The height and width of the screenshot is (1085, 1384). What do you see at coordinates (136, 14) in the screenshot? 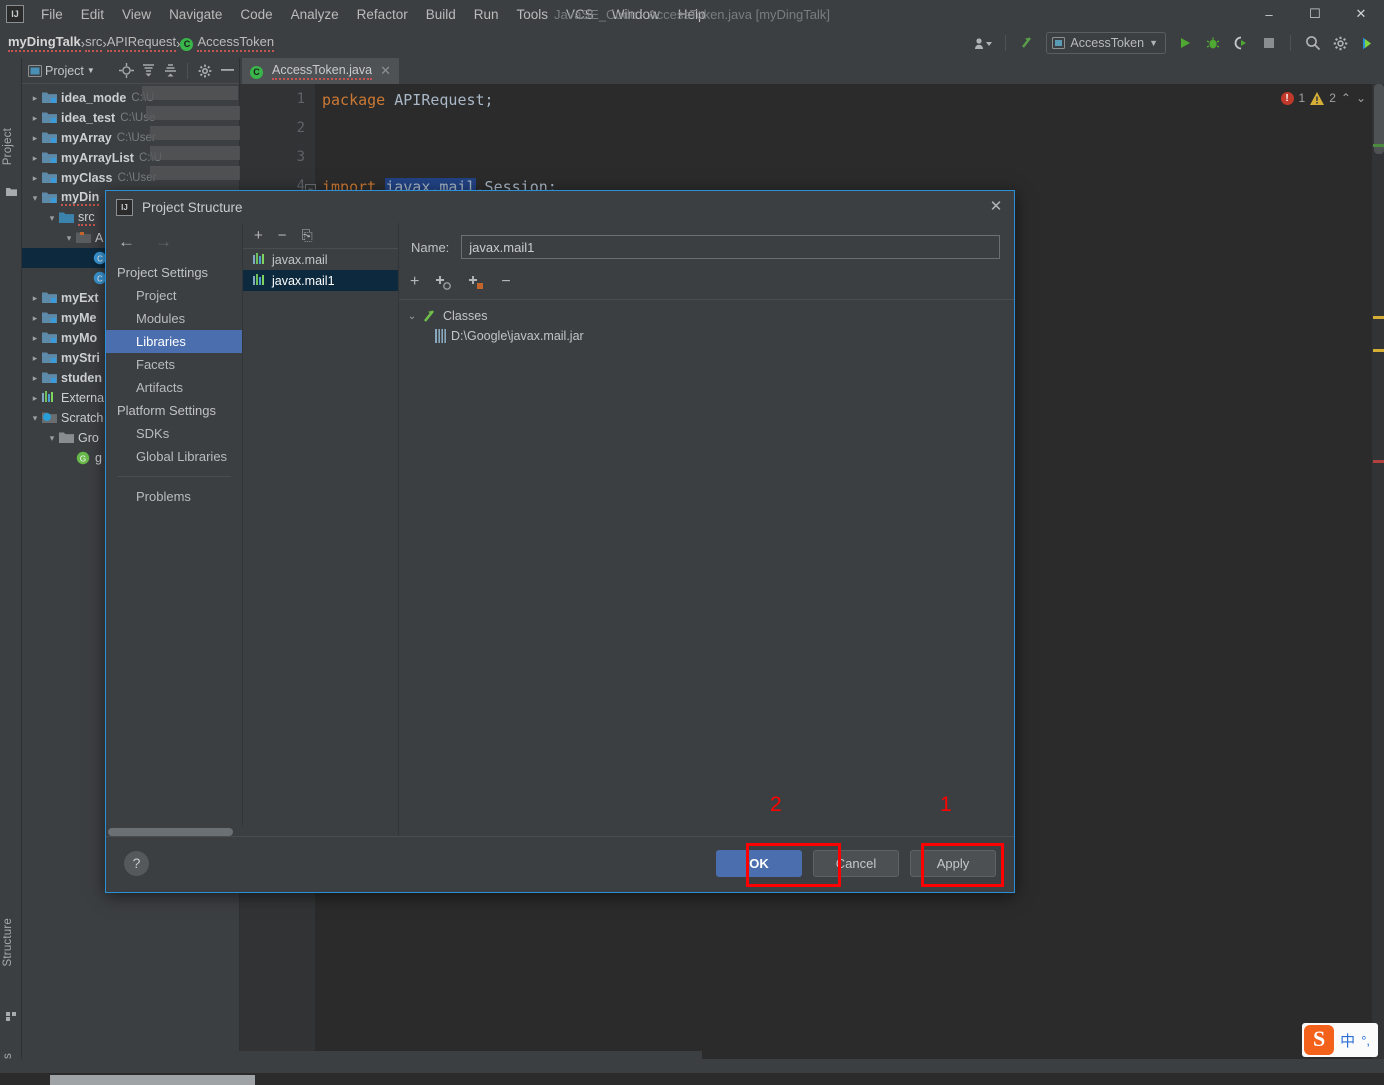
I see `menu-view: View` at bounding box center [136, 14].